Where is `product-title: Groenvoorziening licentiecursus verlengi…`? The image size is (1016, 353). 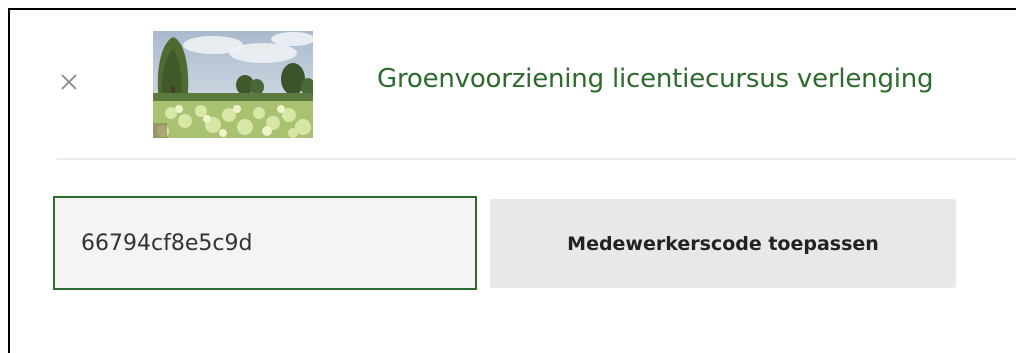
product-title: Groenvoorziening licentiecursus verlengi… is located at coordinates (655, 79).